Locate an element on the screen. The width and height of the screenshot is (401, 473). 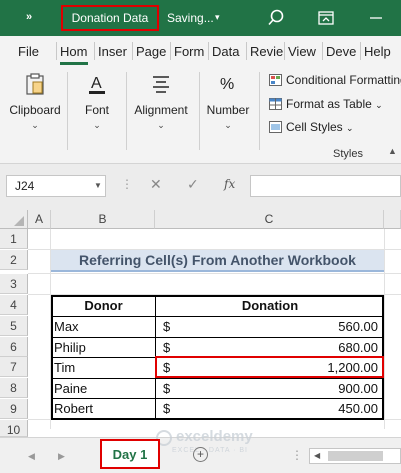
cancel-entry-button: ✕ is located at coordinates (156, 184).